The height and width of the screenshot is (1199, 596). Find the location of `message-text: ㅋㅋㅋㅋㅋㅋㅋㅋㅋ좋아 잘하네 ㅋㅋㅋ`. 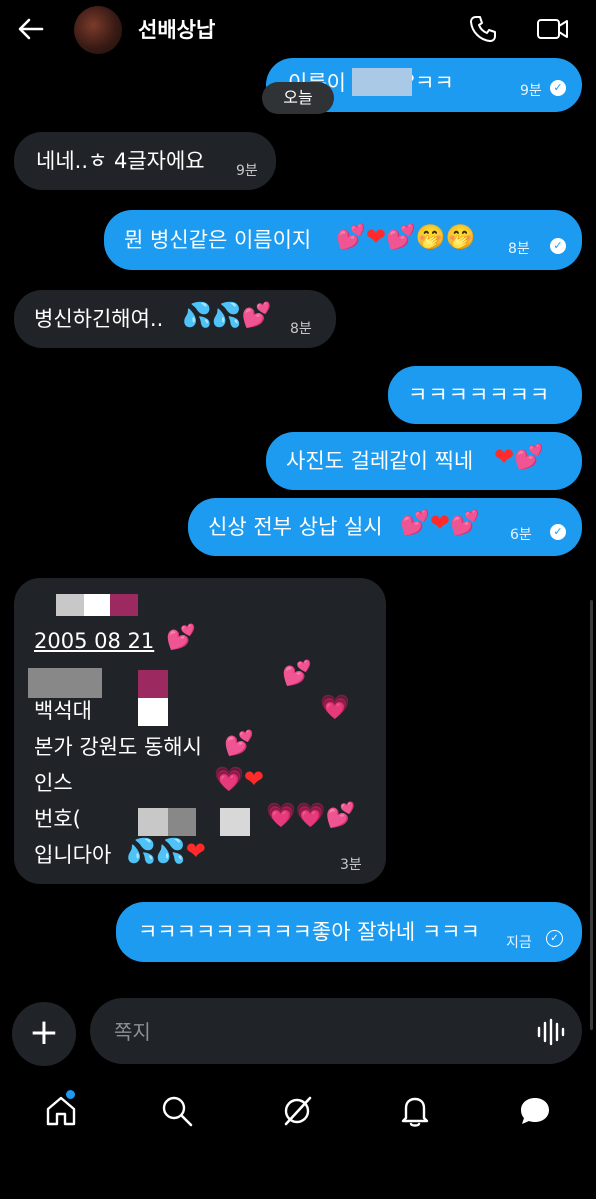

message-text: ㅋㅋㅋㅋㅋㅋㅋㅋㅋ좋아 잘하네 ㅋㅋㅋ is located at coordinates (309, 932).